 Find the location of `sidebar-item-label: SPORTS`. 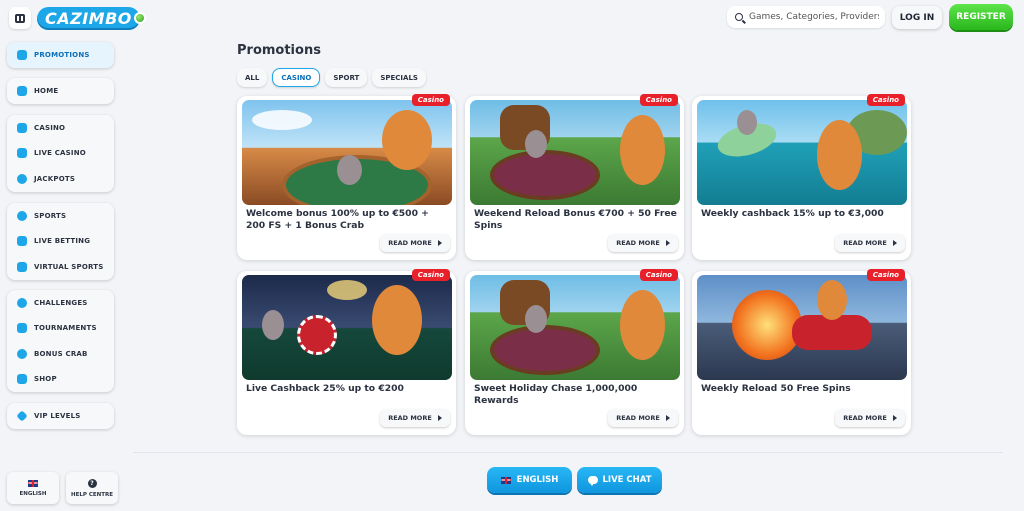

sidebar-item-label: SPORTS is located at coordinates (50, 215).